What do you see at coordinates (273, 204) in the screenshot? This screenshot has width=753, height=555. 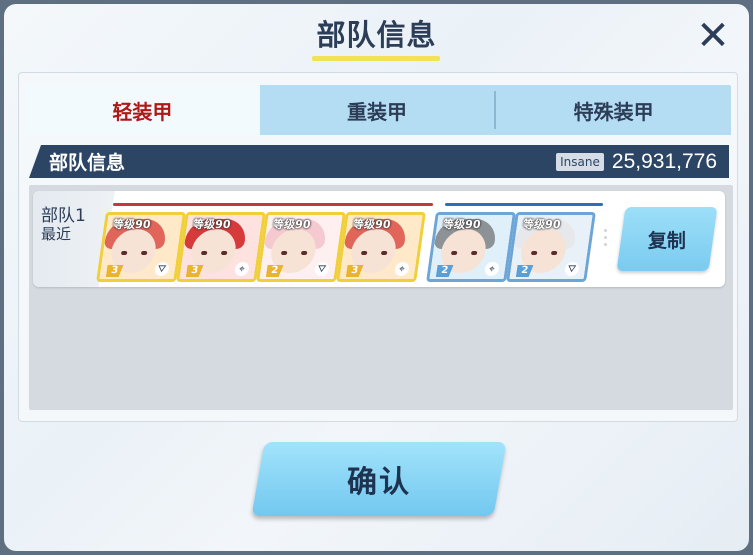 I see `striker-line` at bounding box center [273, 204].